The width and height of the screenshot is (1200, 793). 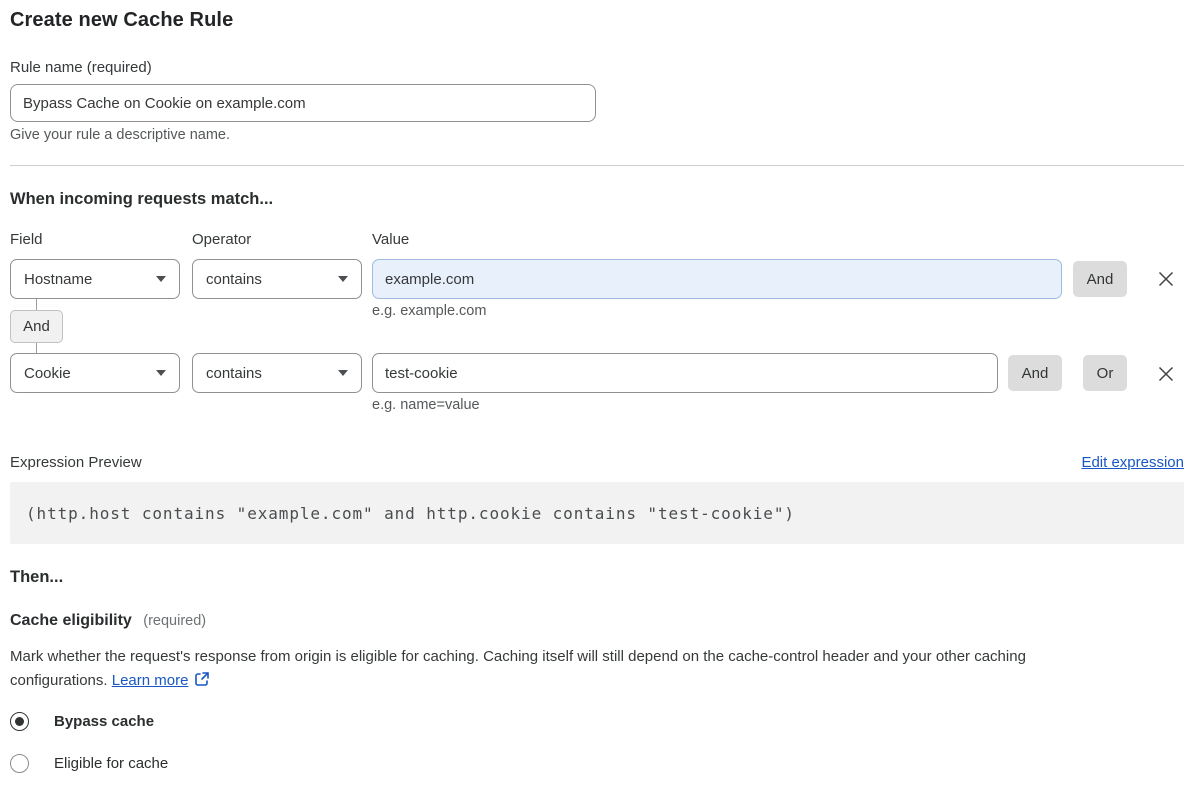 What do you see at coordinates (120, 135) in the screenshot?
I see `rule-name-helper: Give your rule a descriptive name.` at bounding box center [120, 135].